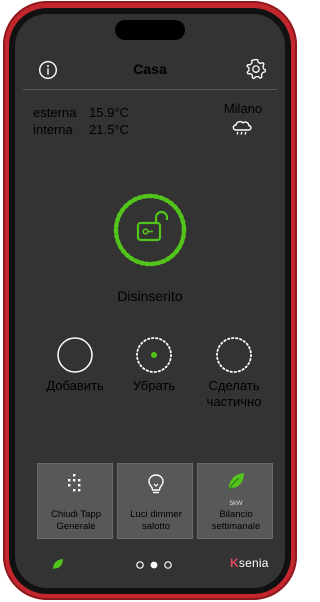  I want to click on ksenia-logo: Ksenia, so click(249, 563).